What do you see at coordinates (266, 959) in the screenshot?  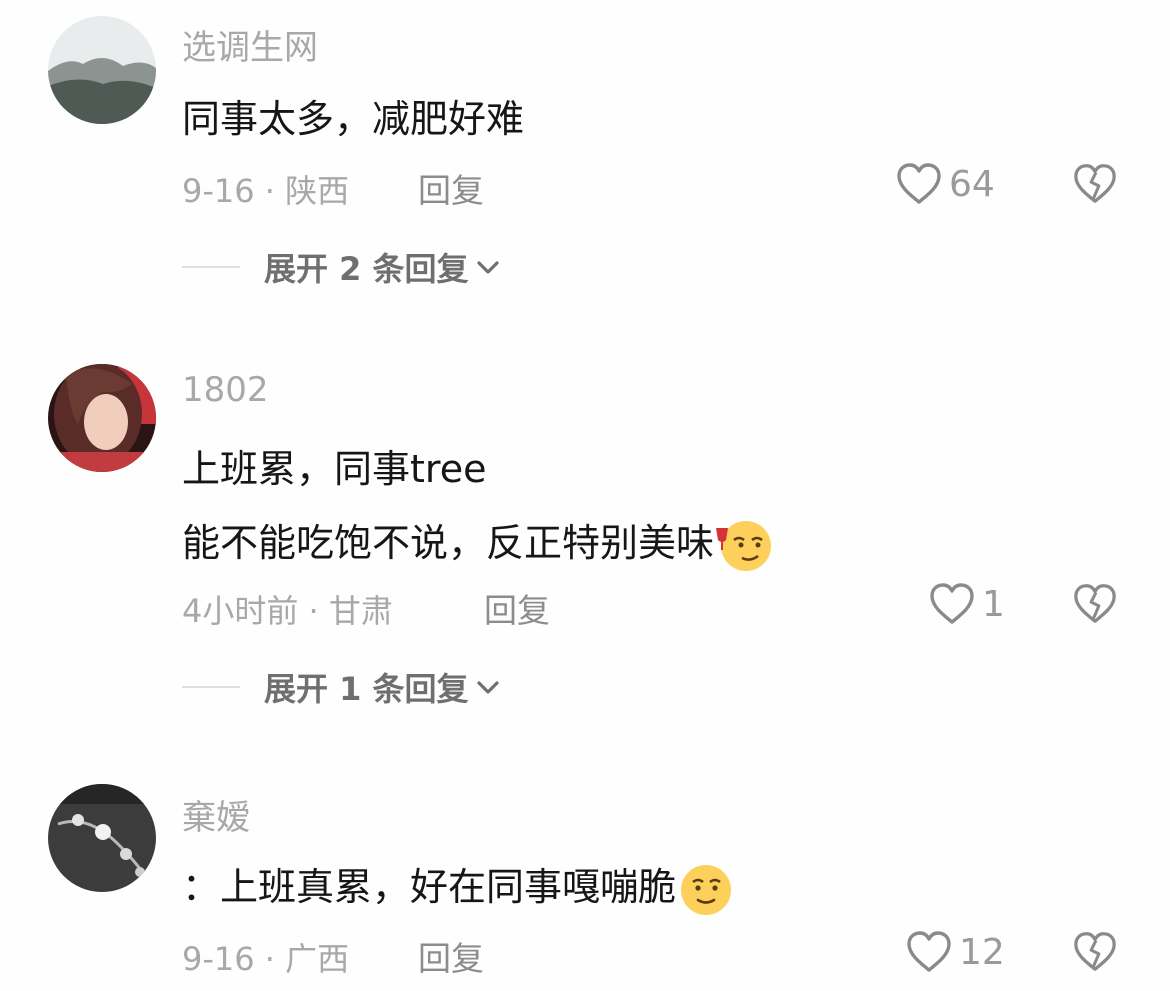 I see `comment-meta: 9-16 · 广西` at bounding box center [266, 959].